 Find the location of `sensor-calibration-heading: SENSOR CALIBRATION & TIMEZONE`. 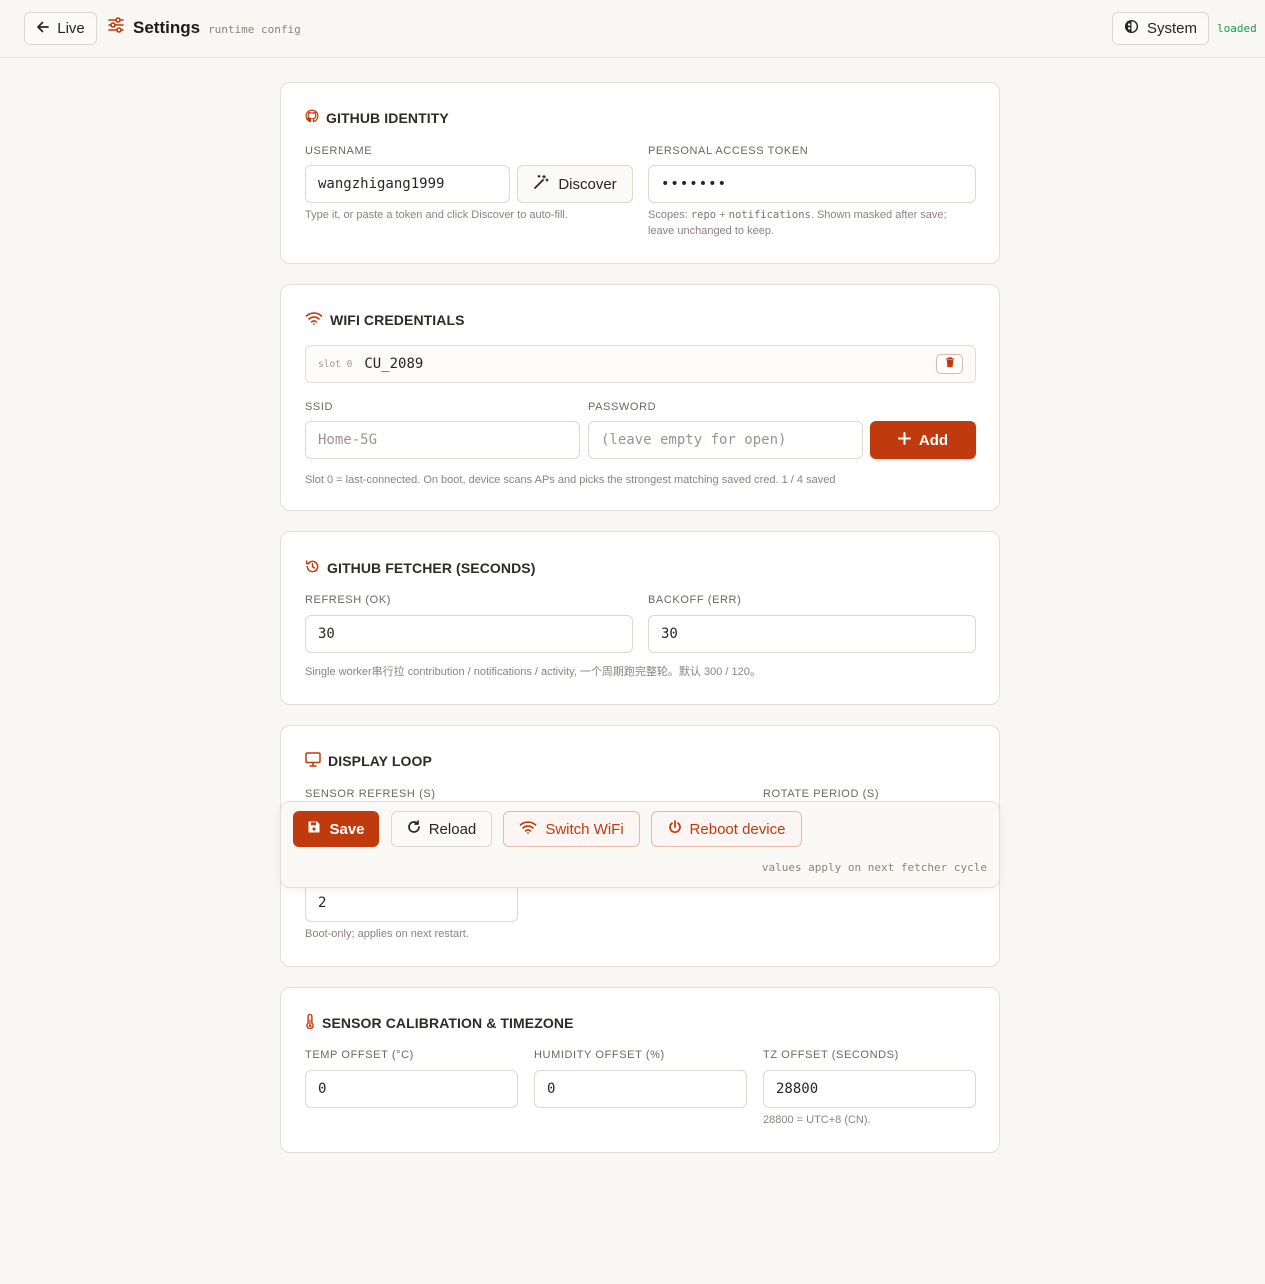

sensor-calibration-heading: SENSOR CALIBRATION & TIMEZONE is located at coordinates (439, 1022).